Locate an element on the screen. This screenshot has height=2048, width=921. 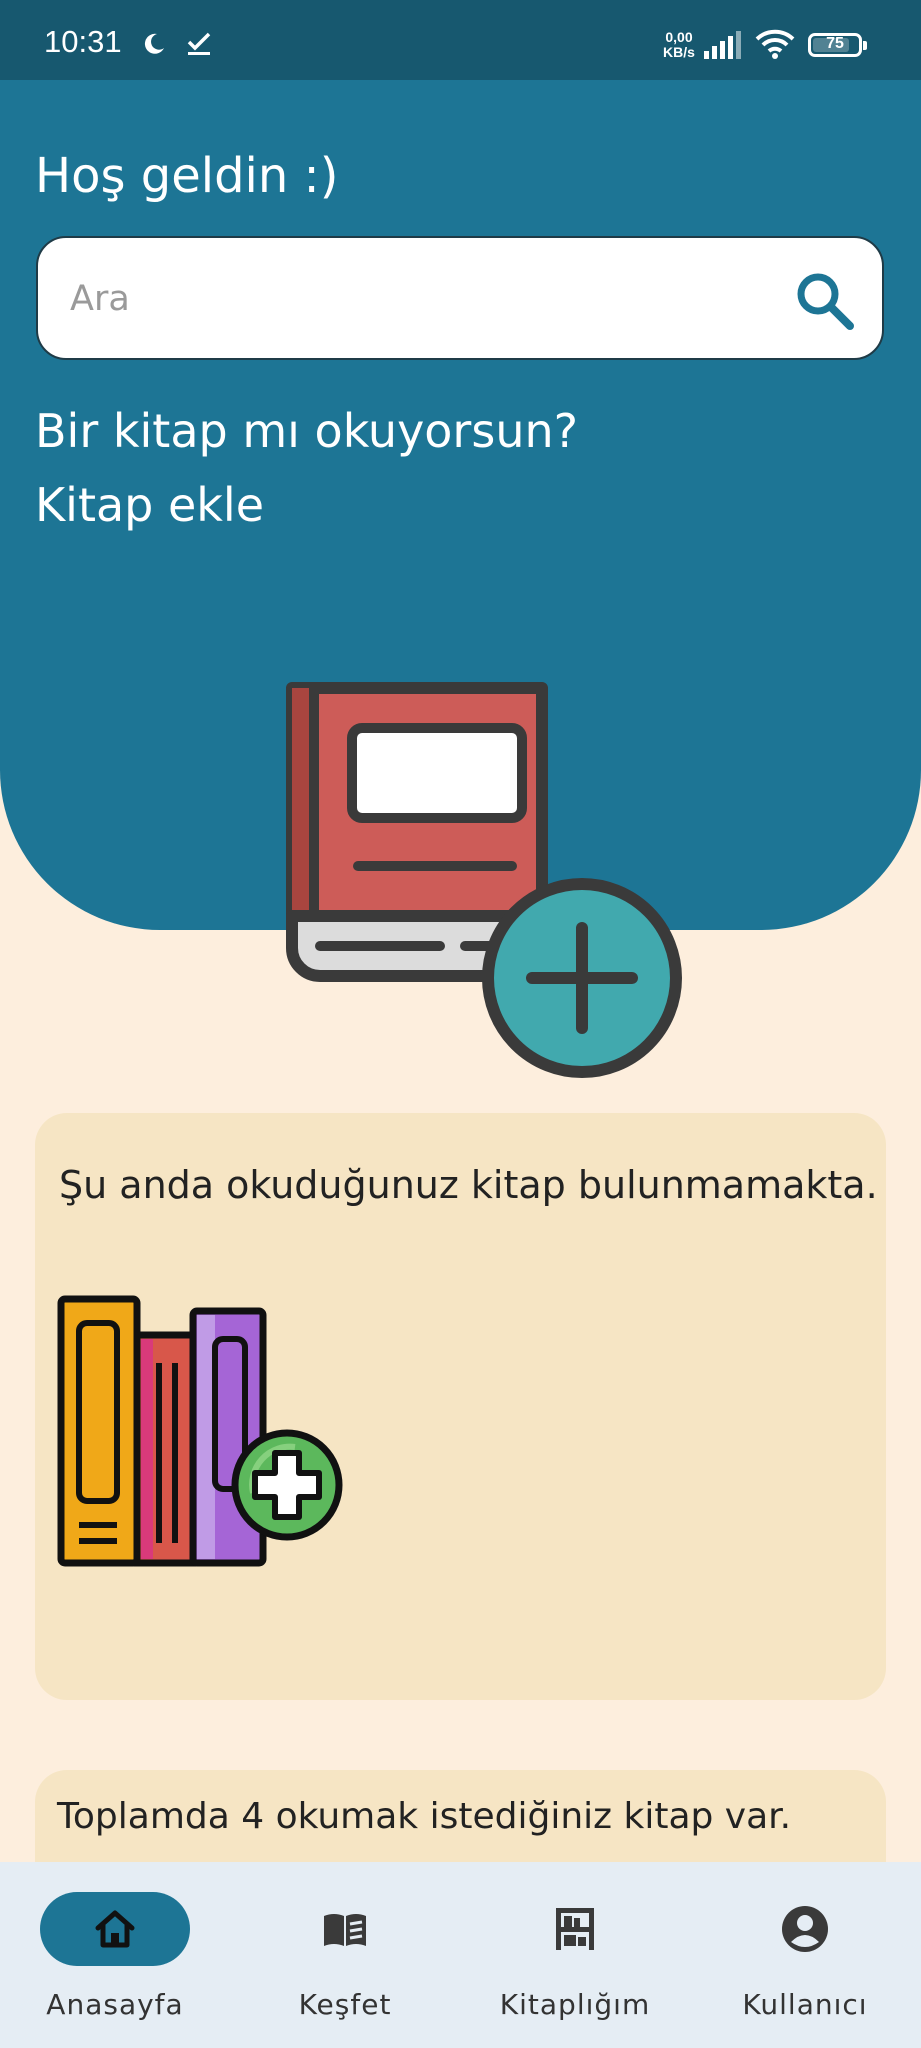
greeting-title: Hoş geldin :) is located at coordinates (187, 176).